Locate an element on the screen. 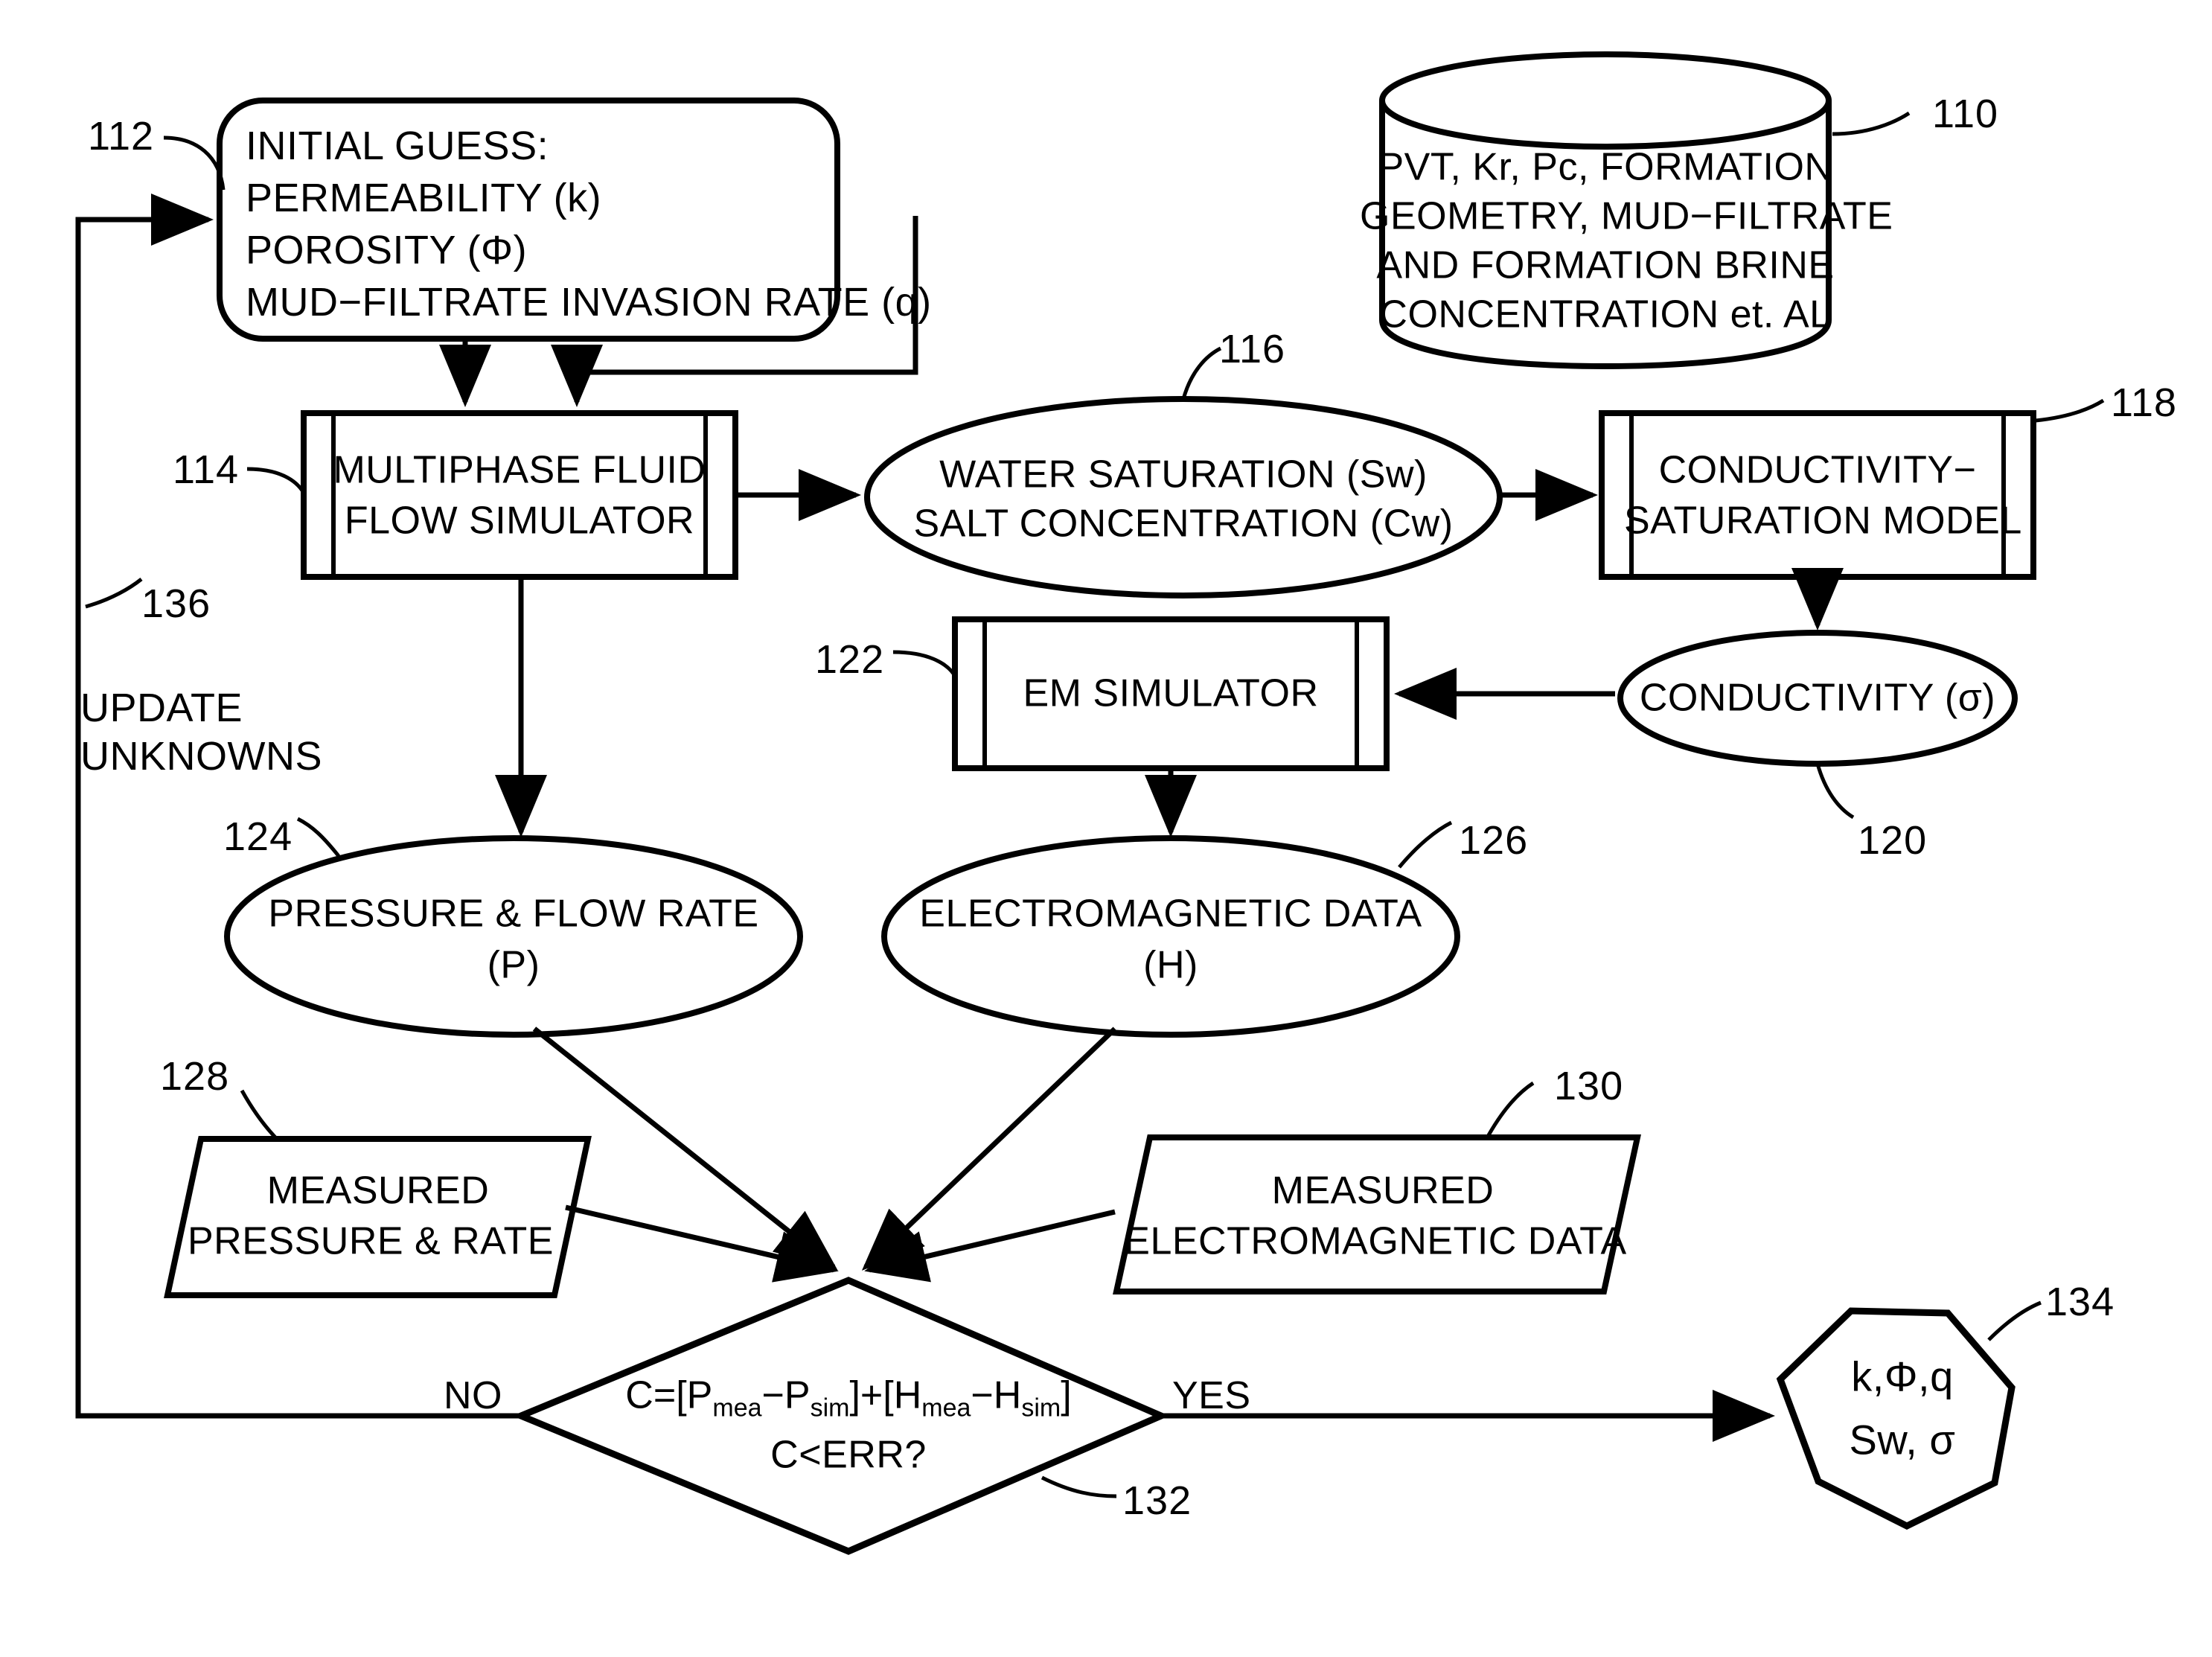 The image size is (2212, 1657). update-unknowns-line-1: UPDATE is located at coordinates (162, 708).